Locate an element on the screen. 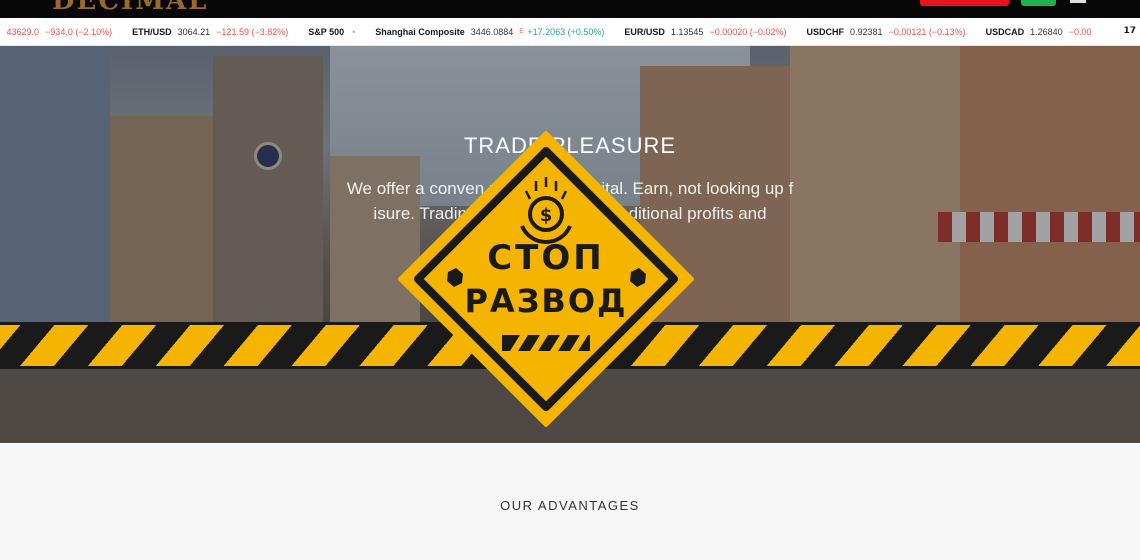 The height and width of the screenshot is (560, 1140). site-logo: DECIMAL is located at coordinates (130, 8).